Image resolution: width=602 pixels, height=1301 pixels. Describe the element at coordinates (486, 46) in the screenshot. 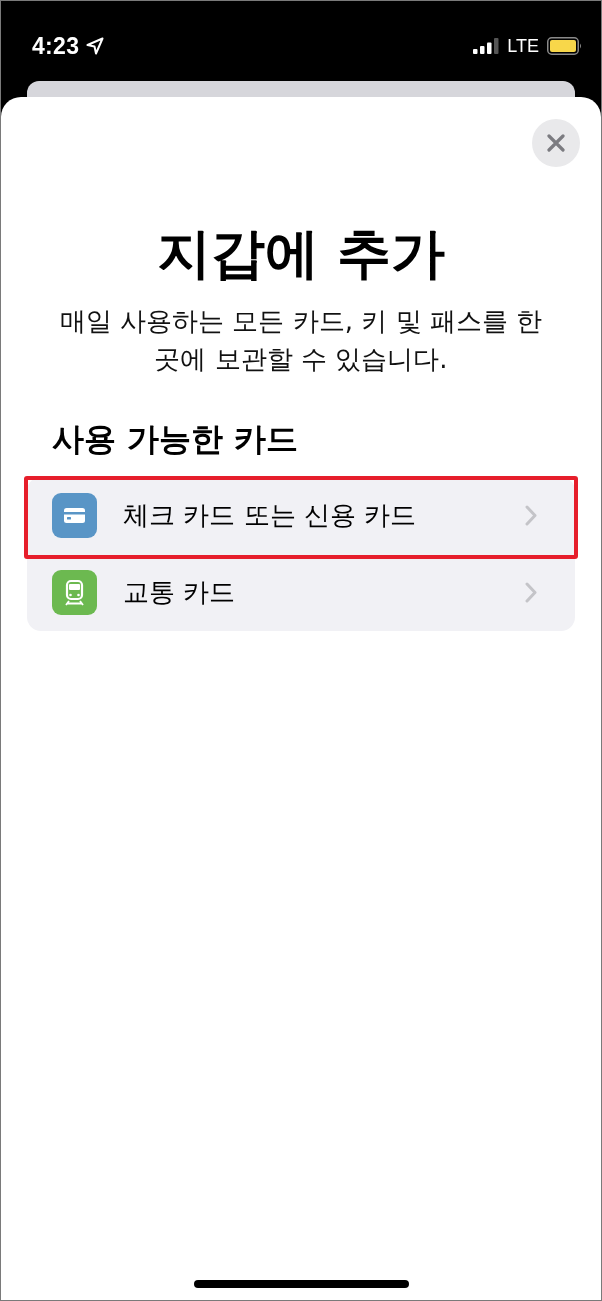

I see `signal-icon` at that location.